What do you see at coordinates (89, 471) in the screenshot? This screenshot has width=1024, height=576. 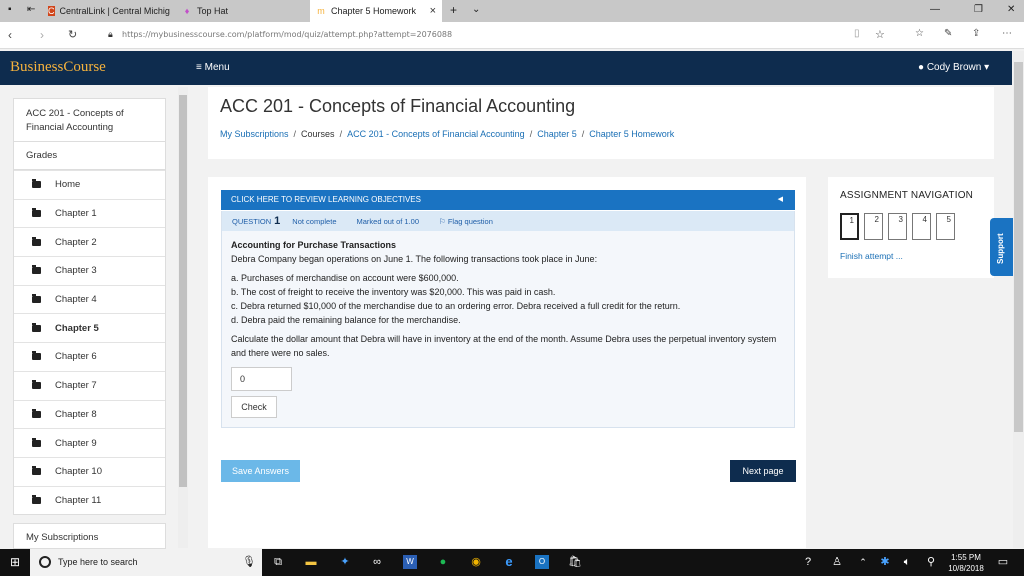 I see `sidebar-item-chapter-10: Chapter 10` at bounding box center [89, 471].